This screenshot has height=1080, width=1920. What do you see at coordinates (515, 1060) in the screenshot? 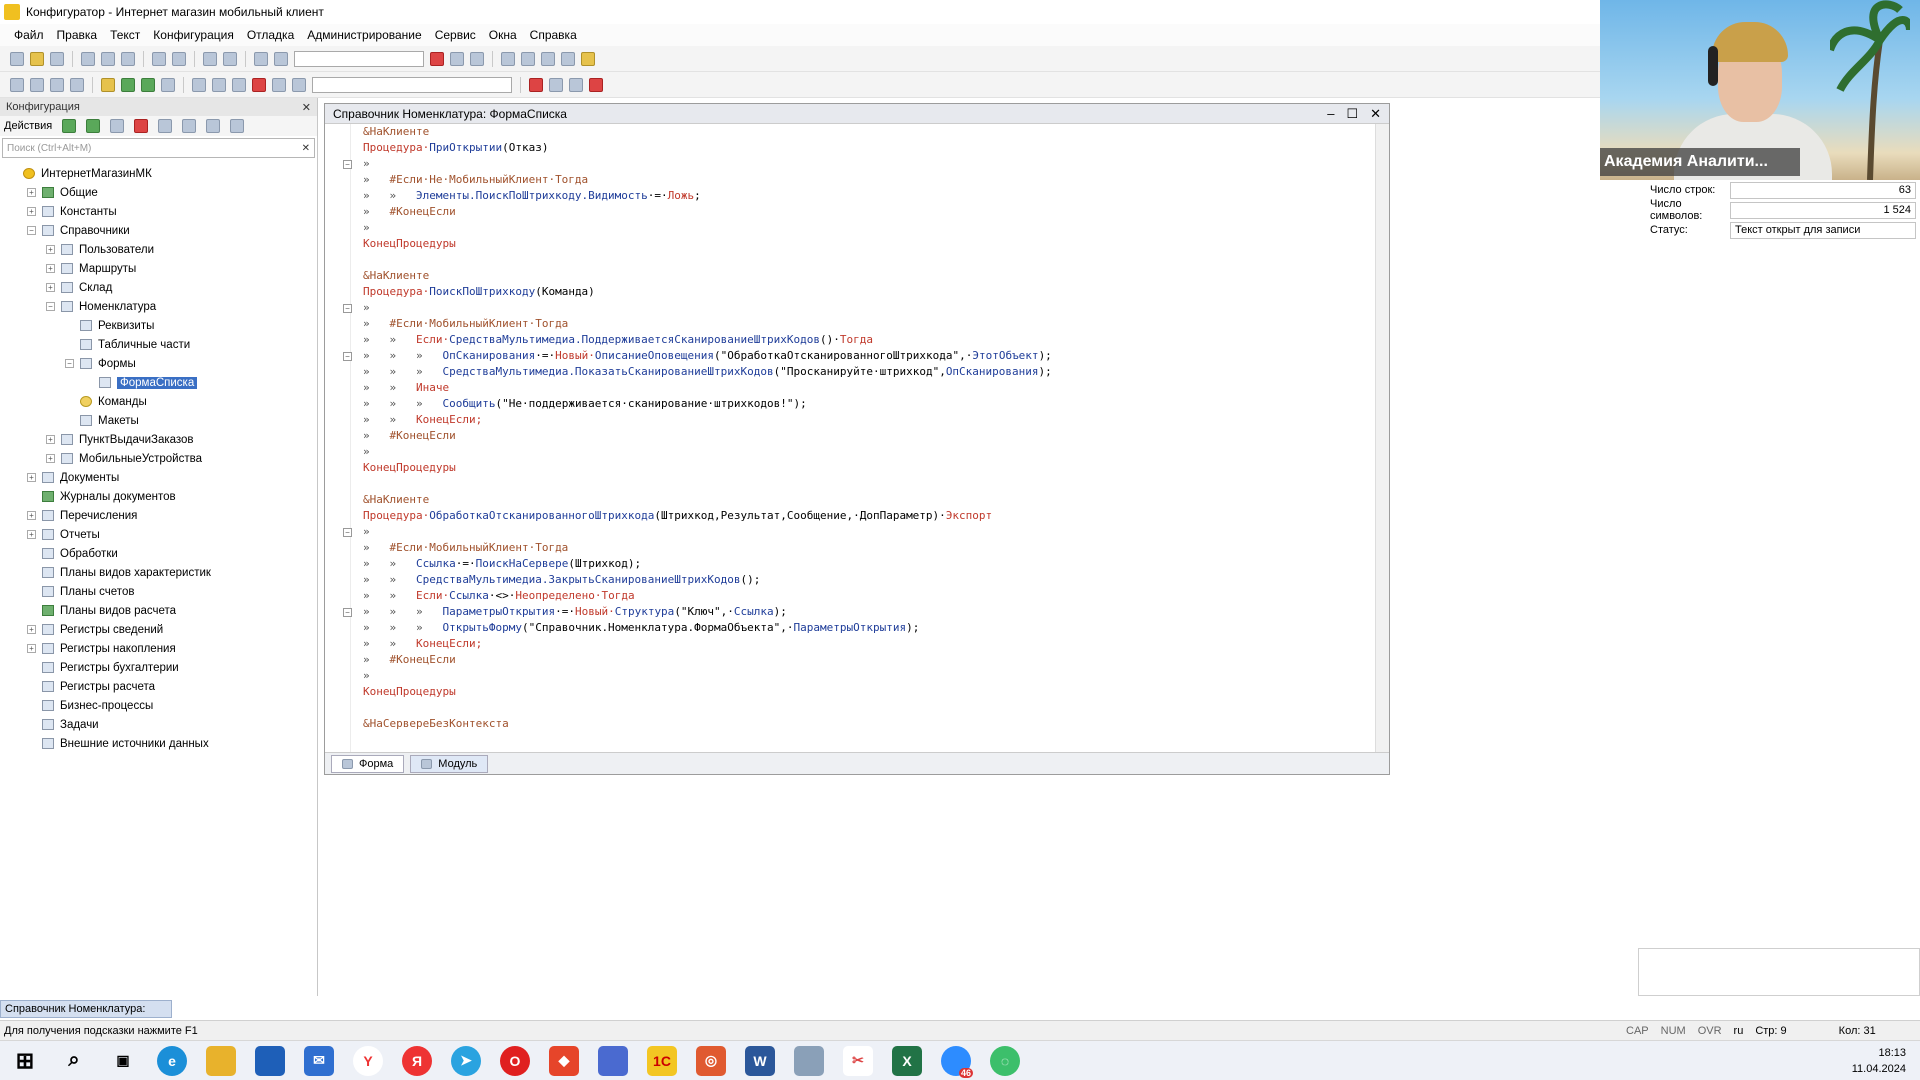
I see `opera-icon: O` at bounding box center [515, 1060].